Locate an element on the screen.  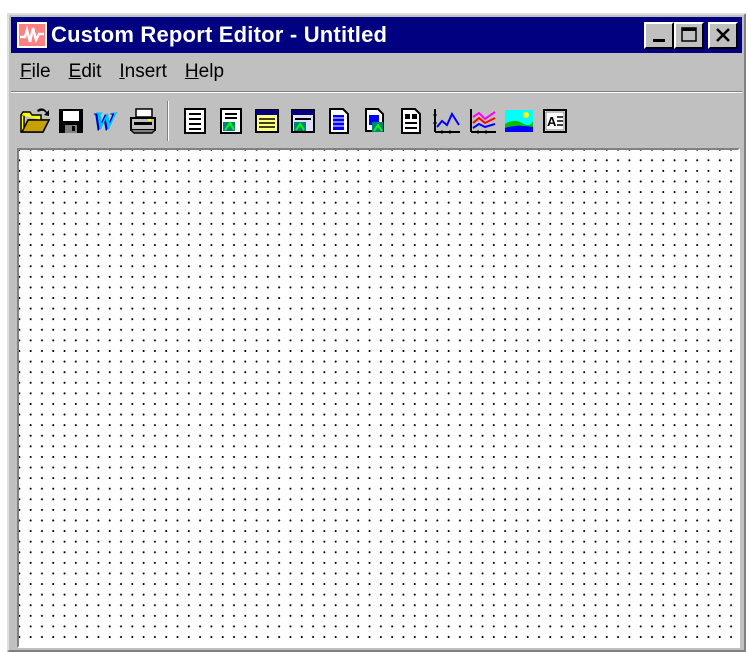
save-disk-icon is located at coordinates (71, 121).